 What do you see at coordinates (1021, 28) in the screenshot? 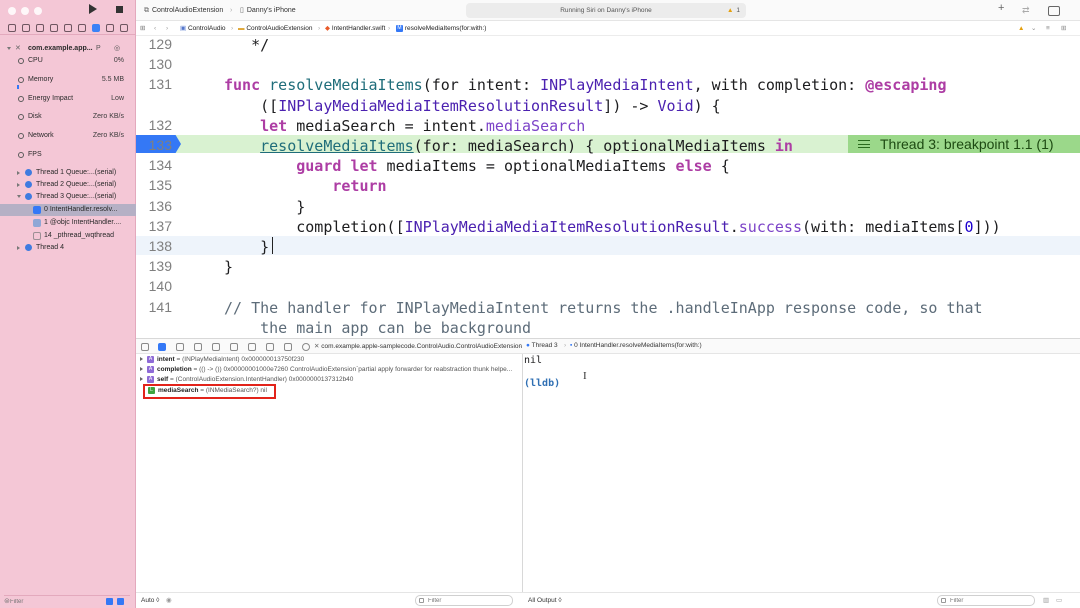
I see `warning-icon: ▲` at bounding box center [1021, 28].